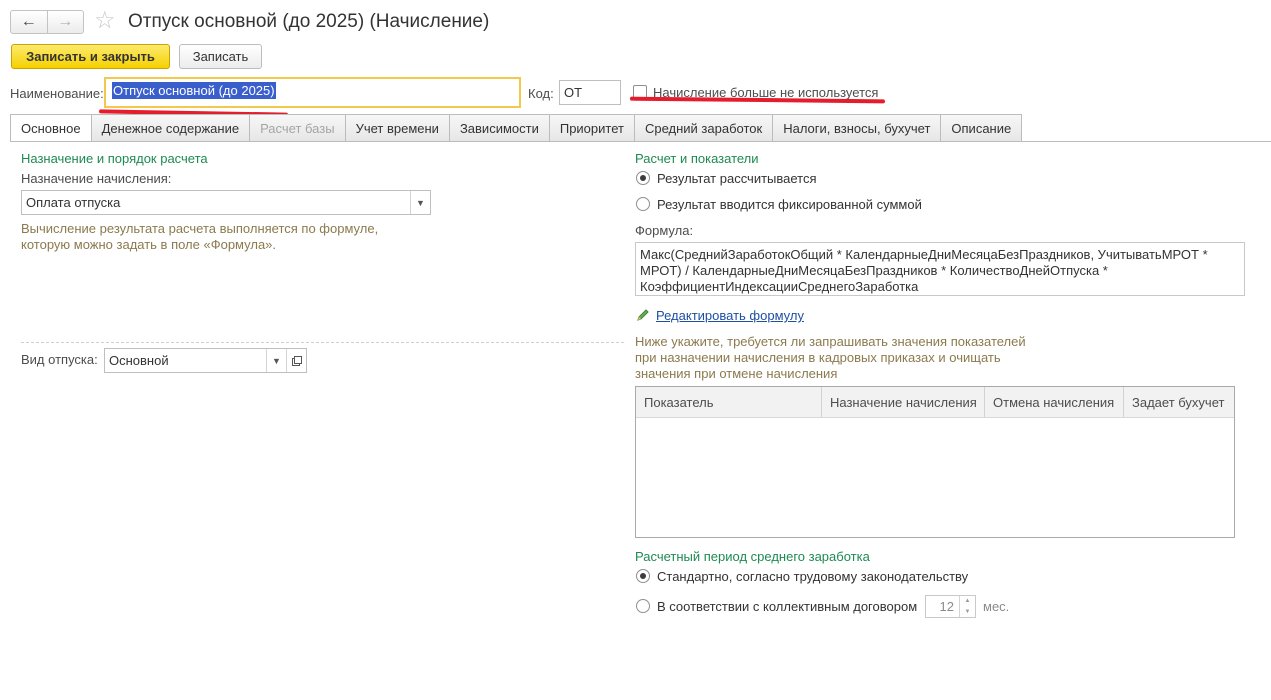  I want to click on name-input-value: Отпуск основной (до 2025), so click(194, 90).